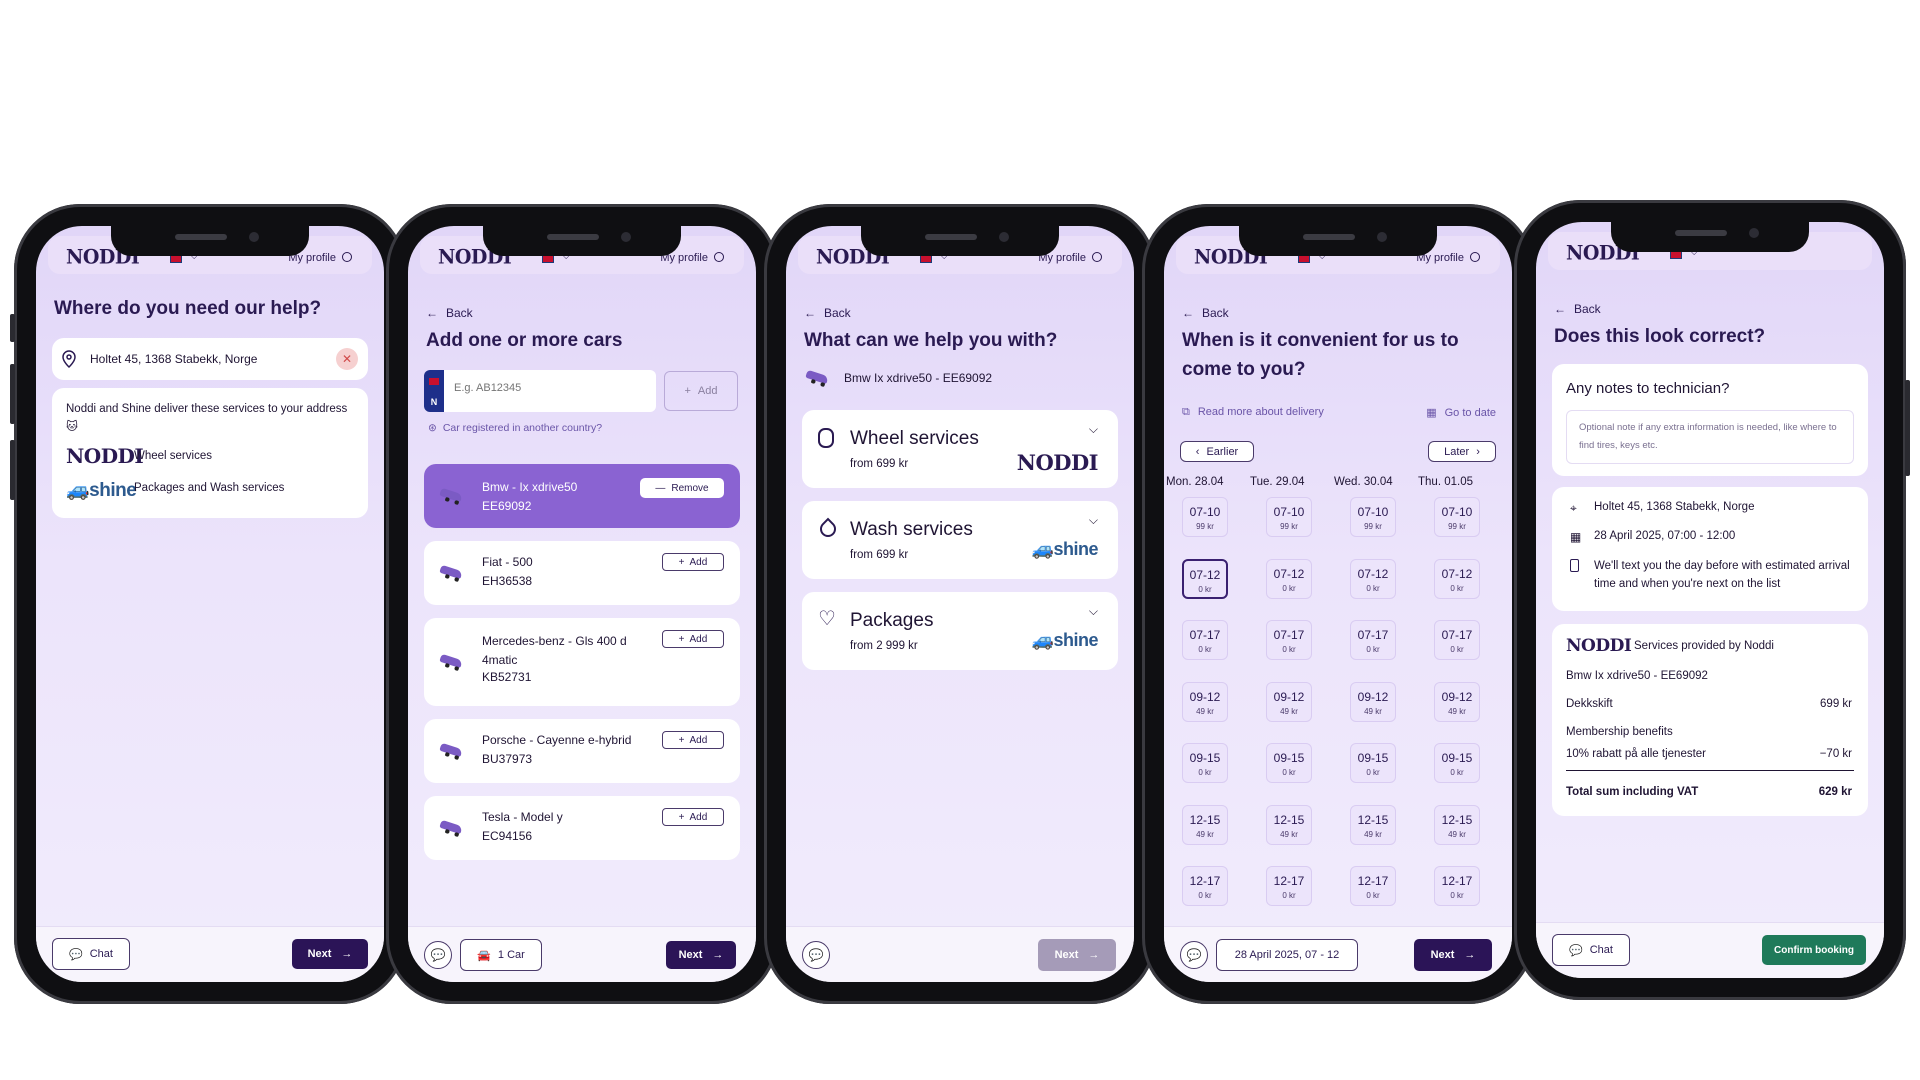 The width and height of the screenshot is (1920, 1080). What do you see at coordinates (960, 540) in the screenshot?
I see `service-card-wash: Wash services from 699 kr ⌵ 🚙shine` at bounding box center [960, 540].